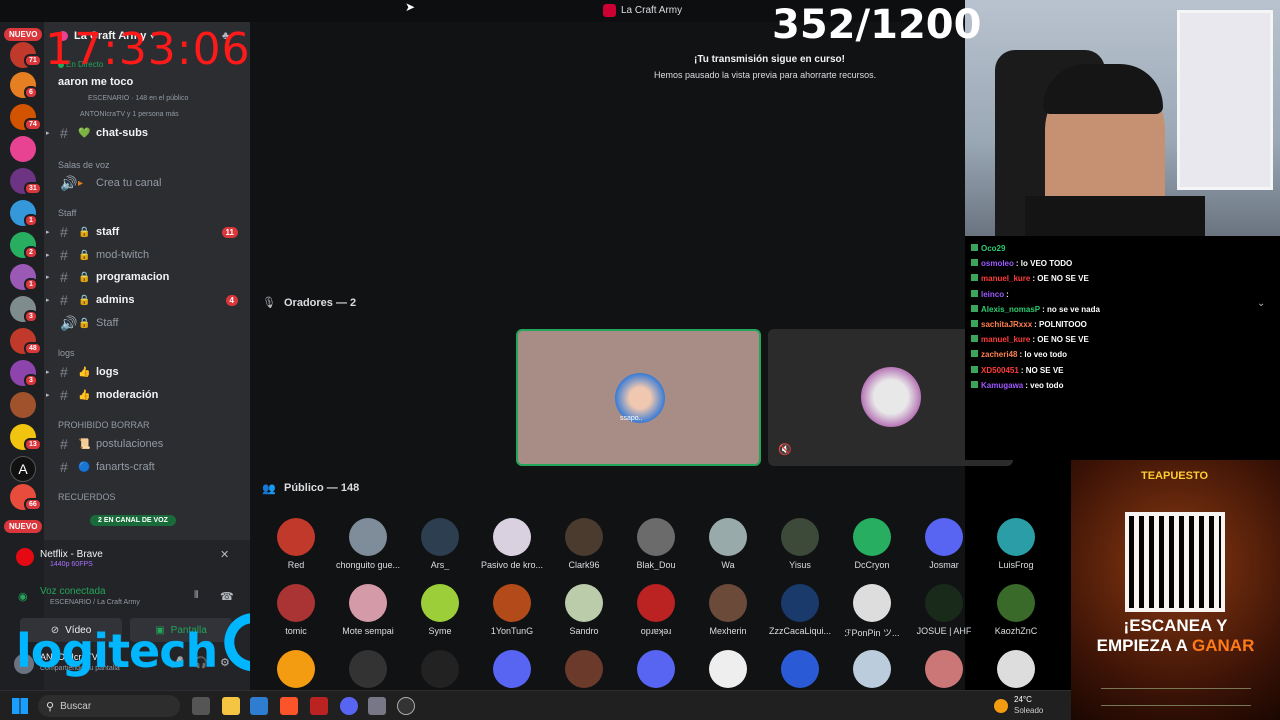  Describe the element at coordinates (512, 610) in the screenshot. I see `audience-member: 1YonTunG` at that location.